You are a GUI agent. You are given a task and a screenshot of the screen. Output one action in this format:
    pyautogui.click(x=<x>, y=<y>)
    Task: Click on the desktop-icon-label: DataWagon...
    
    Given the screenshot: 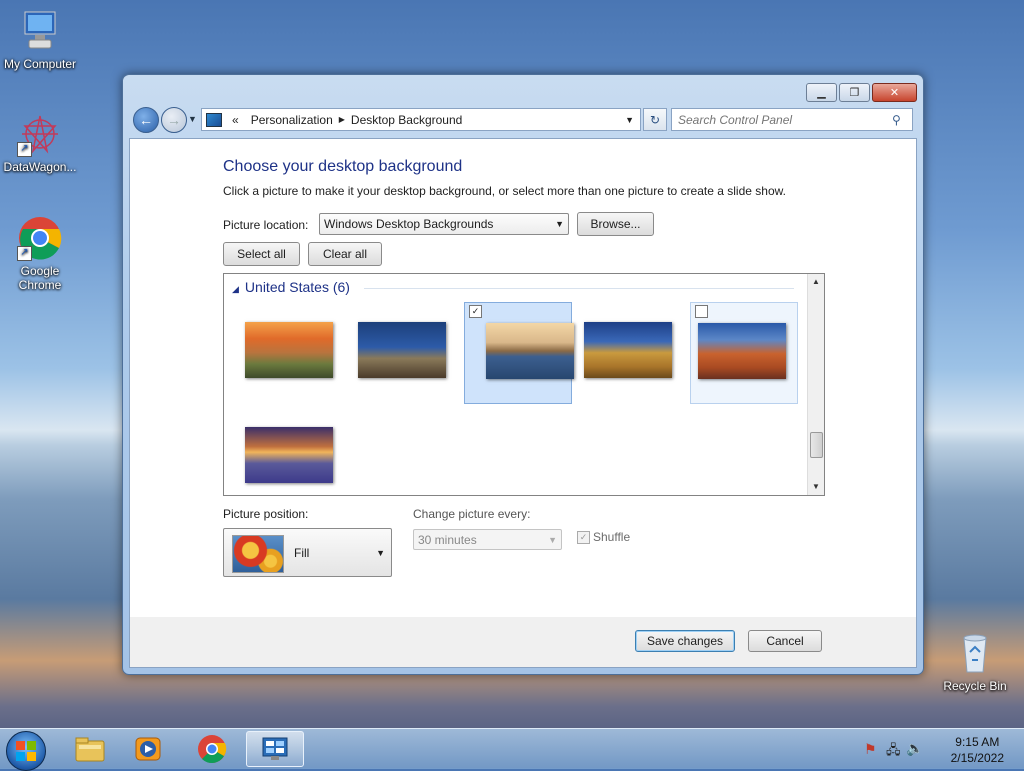 What is the action you would take?
    pyautogui.click(x=40, y=167)
    